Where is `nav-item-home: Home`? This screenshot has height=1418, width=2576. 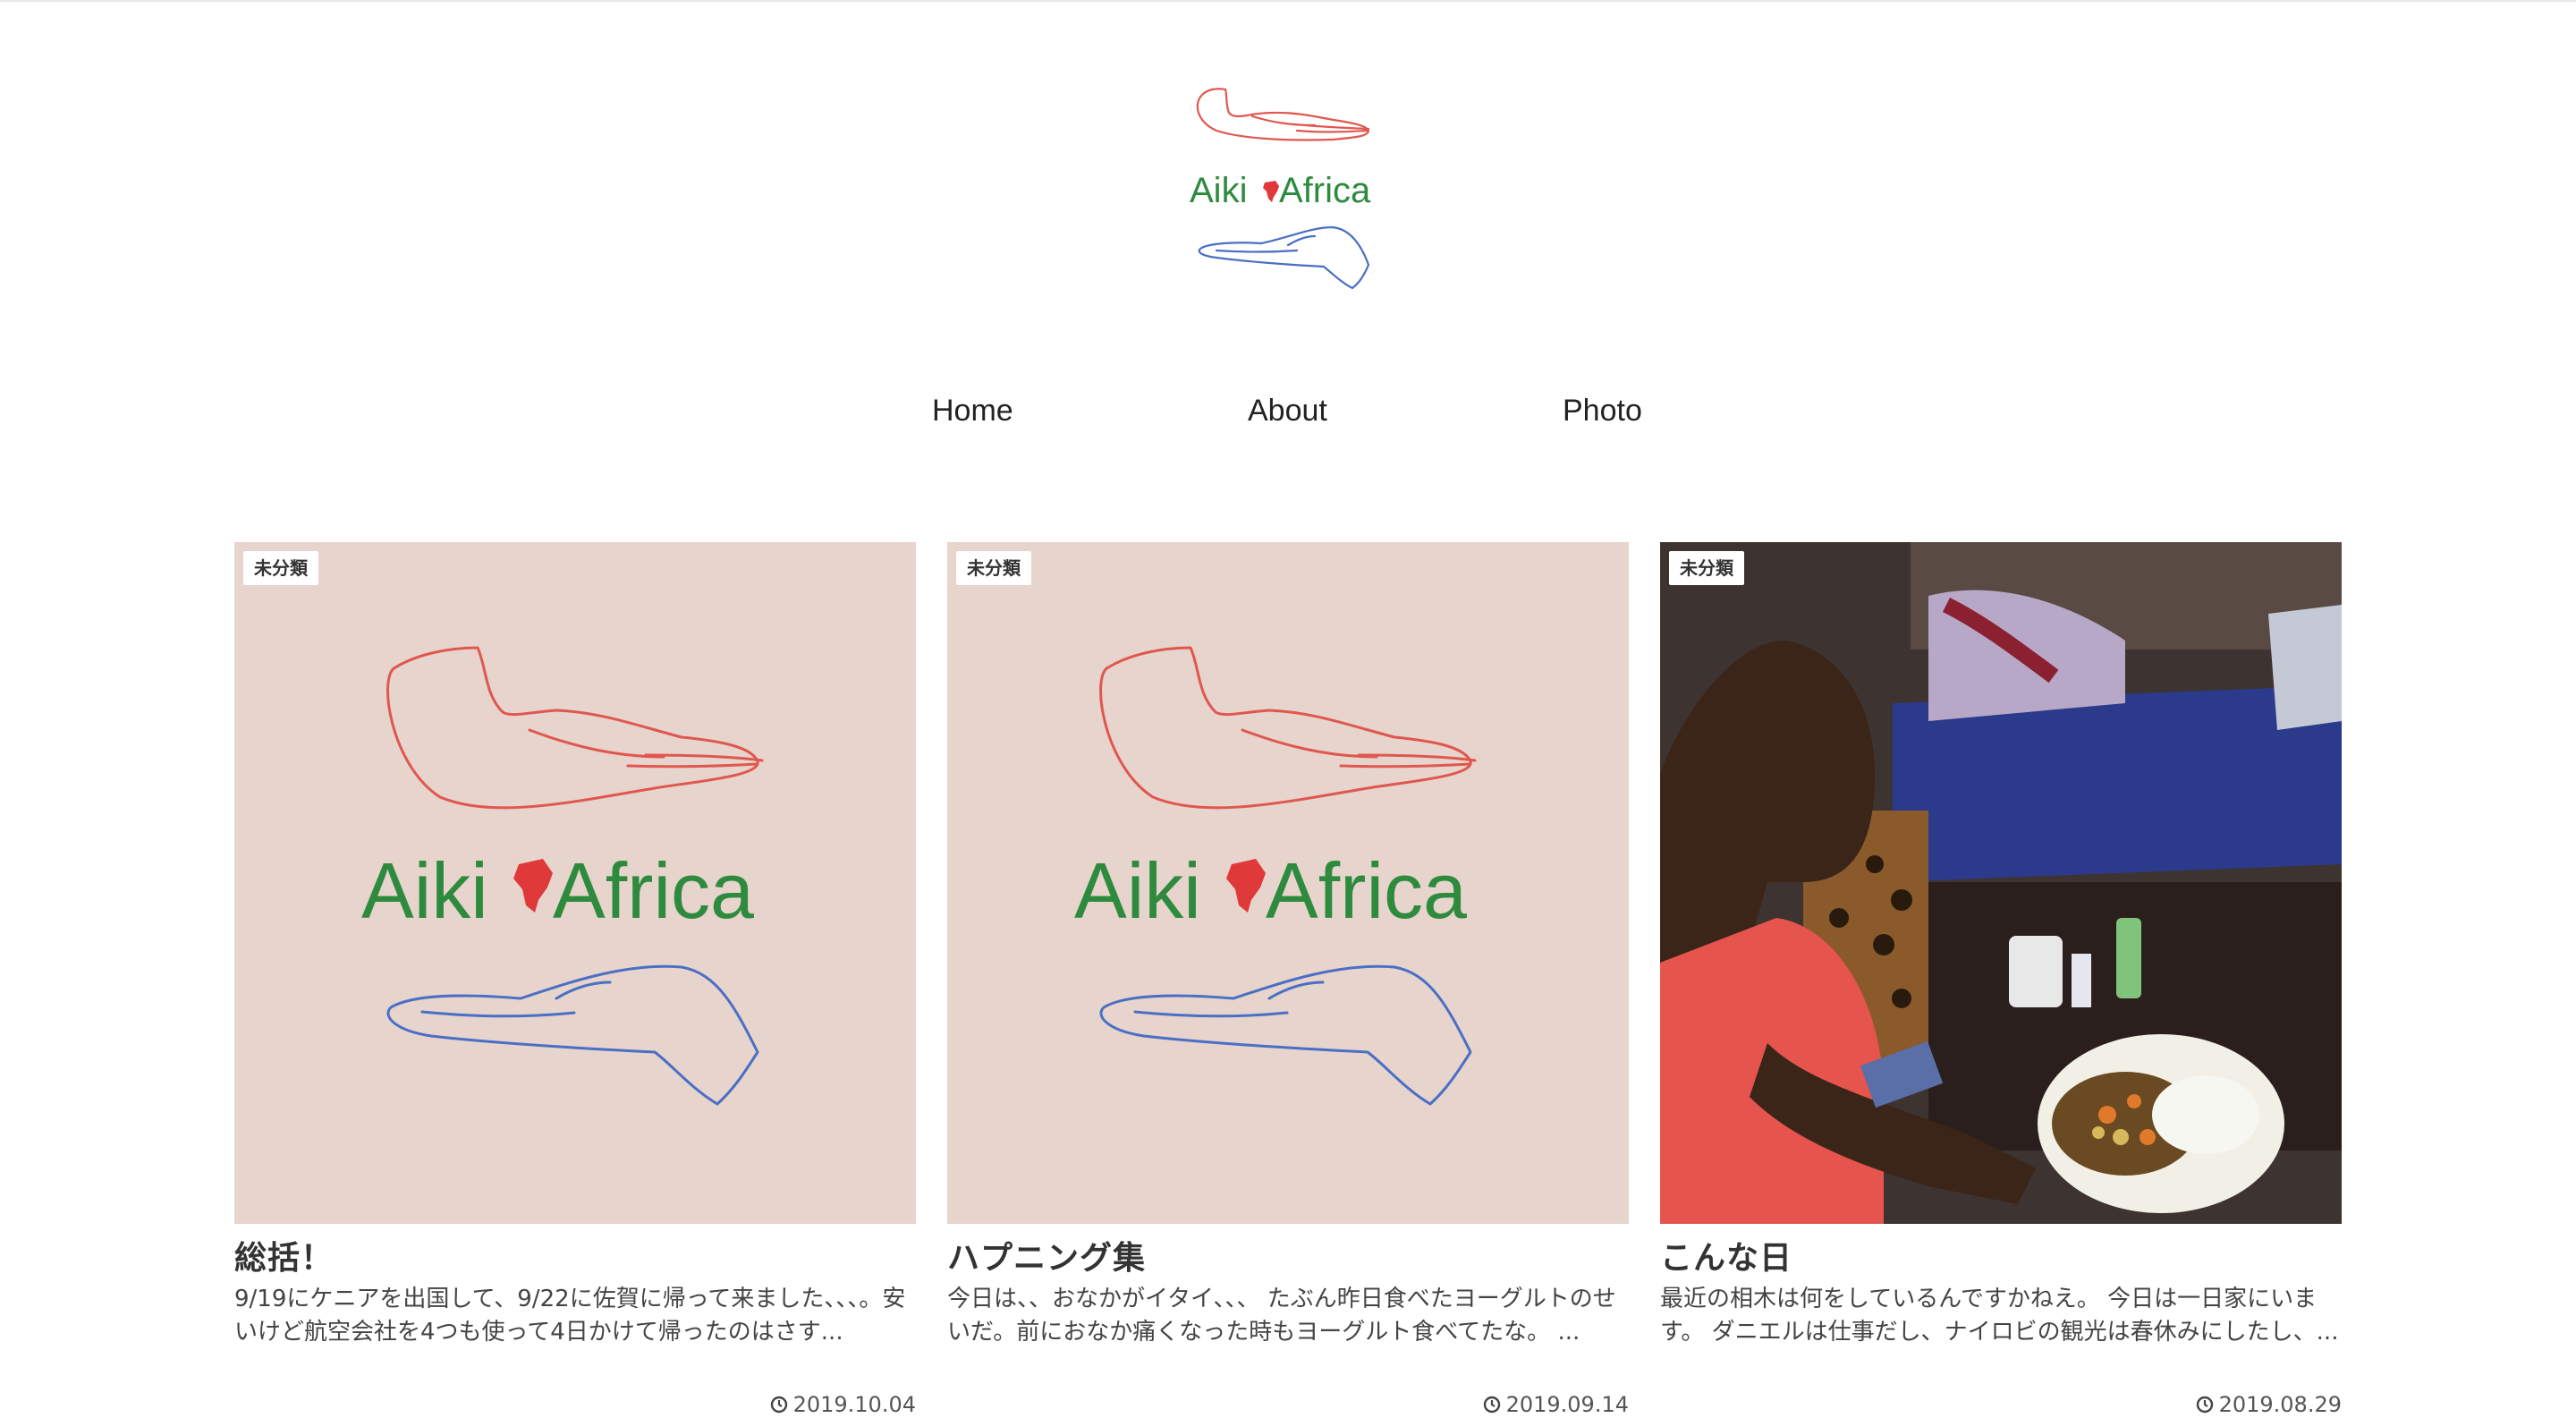 nav-item-home: Home is located at coordinates (972, 411).